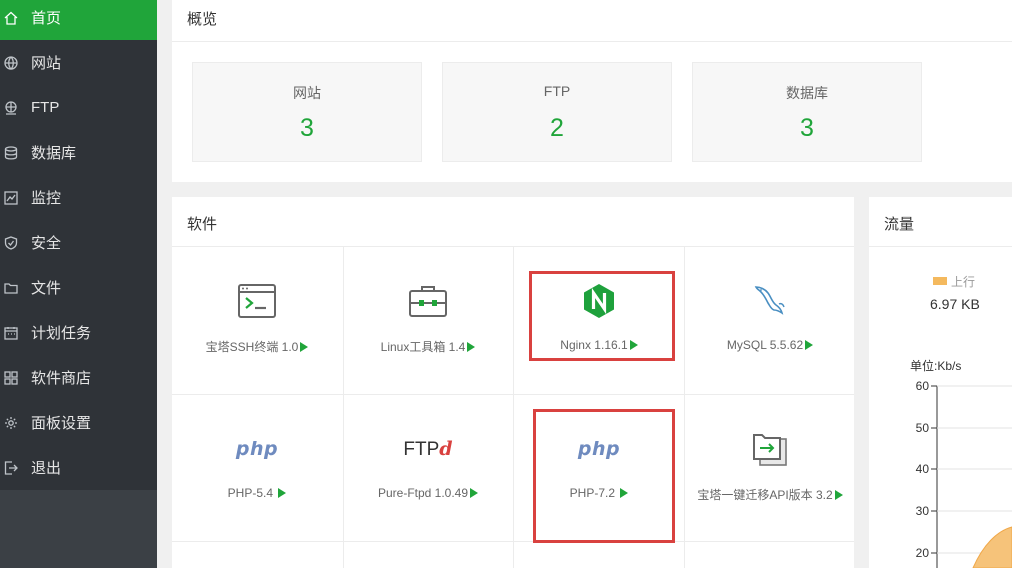  I want to click on traffic-panel: 流量 上行 6.97 KB 单位:Kb/s 60 50 40 30 20, so click(940, 382).